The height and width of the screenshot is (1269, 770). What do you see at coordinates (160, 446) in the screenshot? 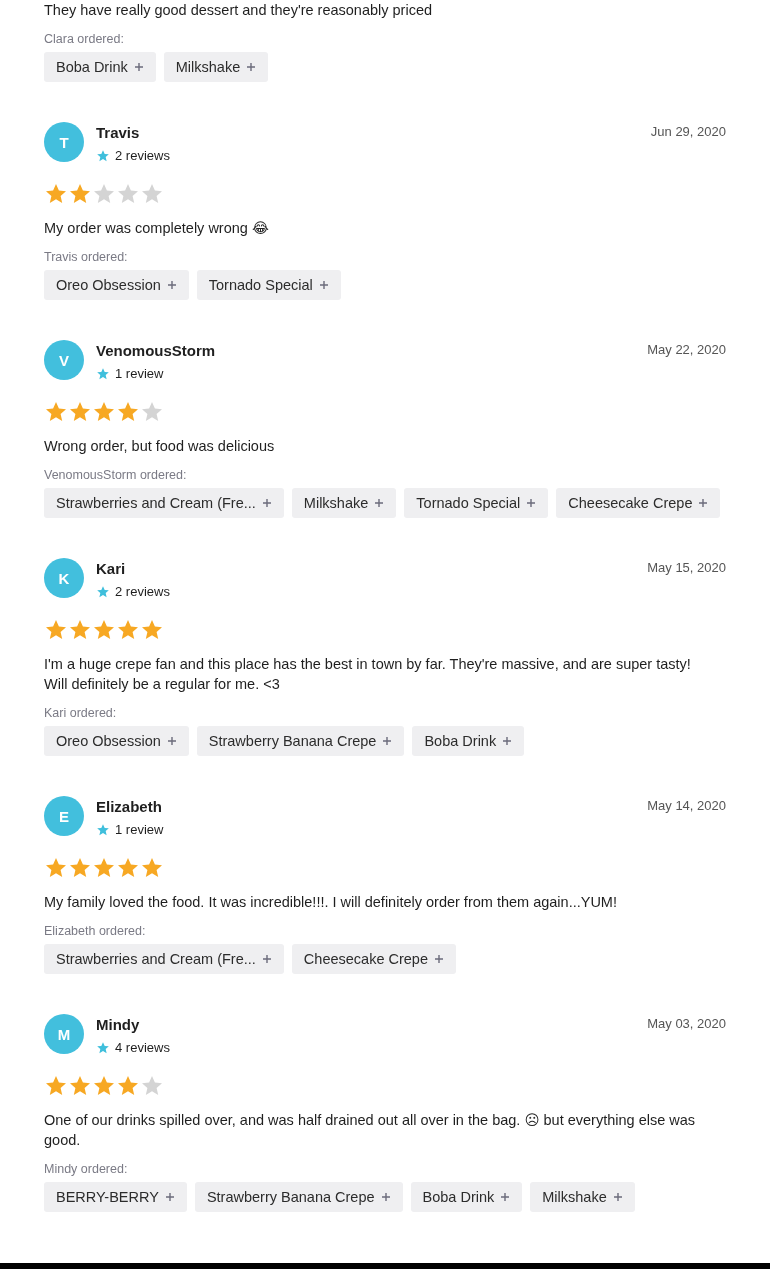
I see `review-text: Wrong order, but food was delicious` at bounding box center [160, 446].